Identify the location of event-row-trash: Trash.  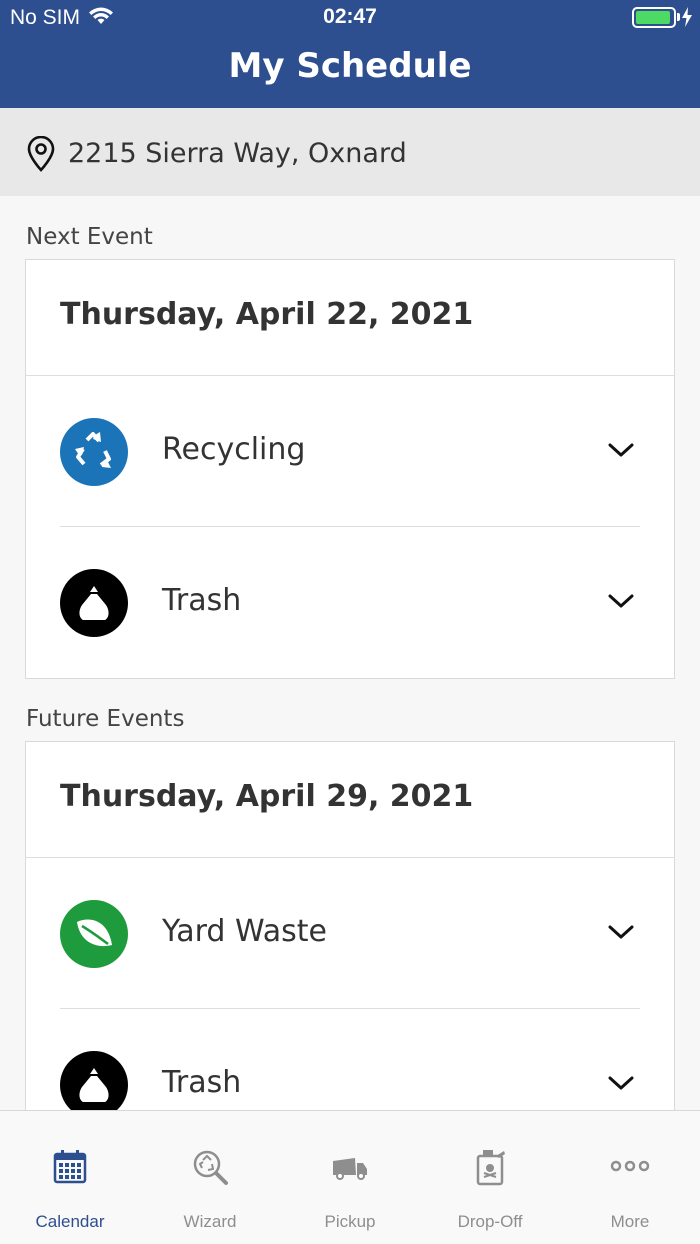
(350, 602).